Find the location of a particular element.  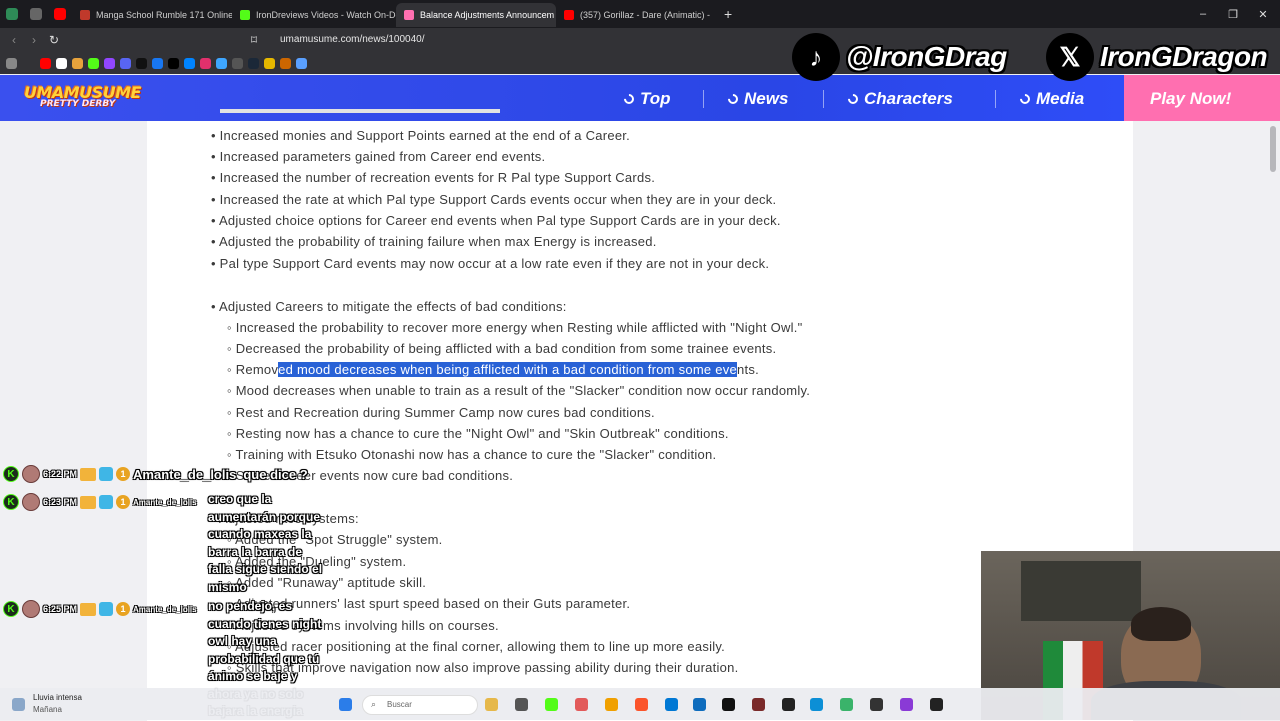

tiktok-bookmark-icon is located at coordinates (141, 63).